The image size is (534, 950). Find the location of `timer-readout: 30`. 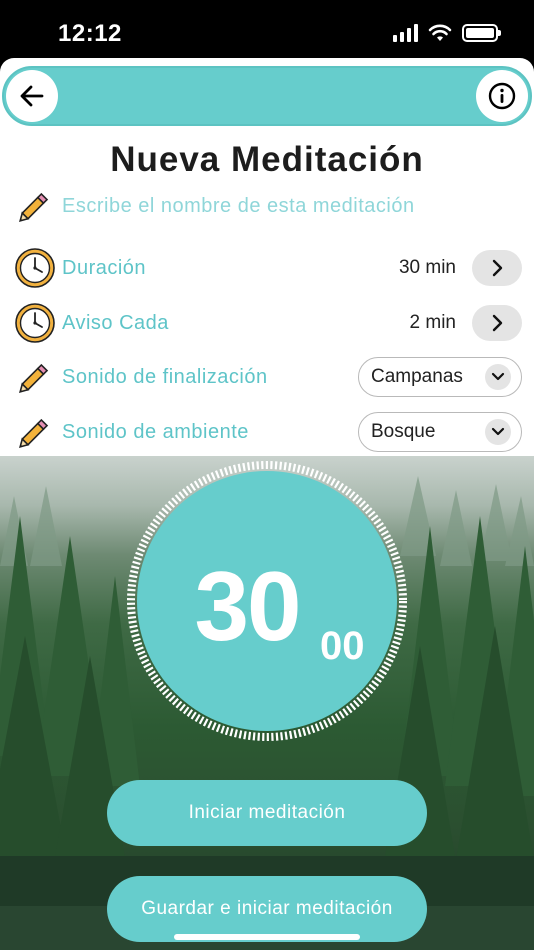

timer-readout: 30 is located at coordinates (267, 606).